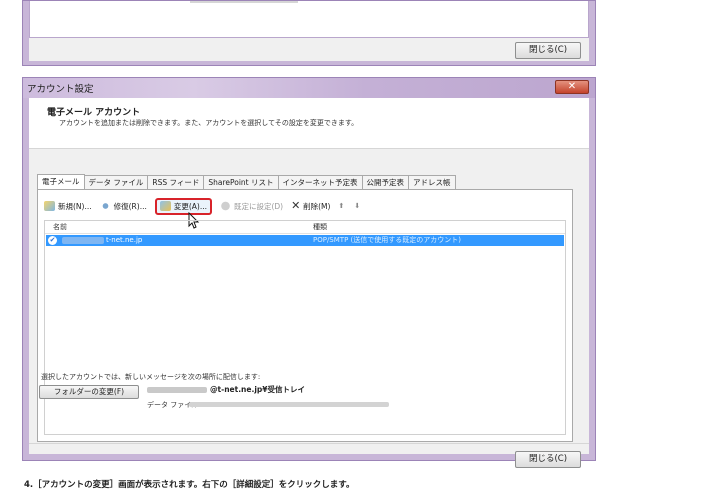 The image size is (720, 500). I want to click on delivery-folder-path: @t-net.ne.jp¥受信トレイ, so click(257, 389).